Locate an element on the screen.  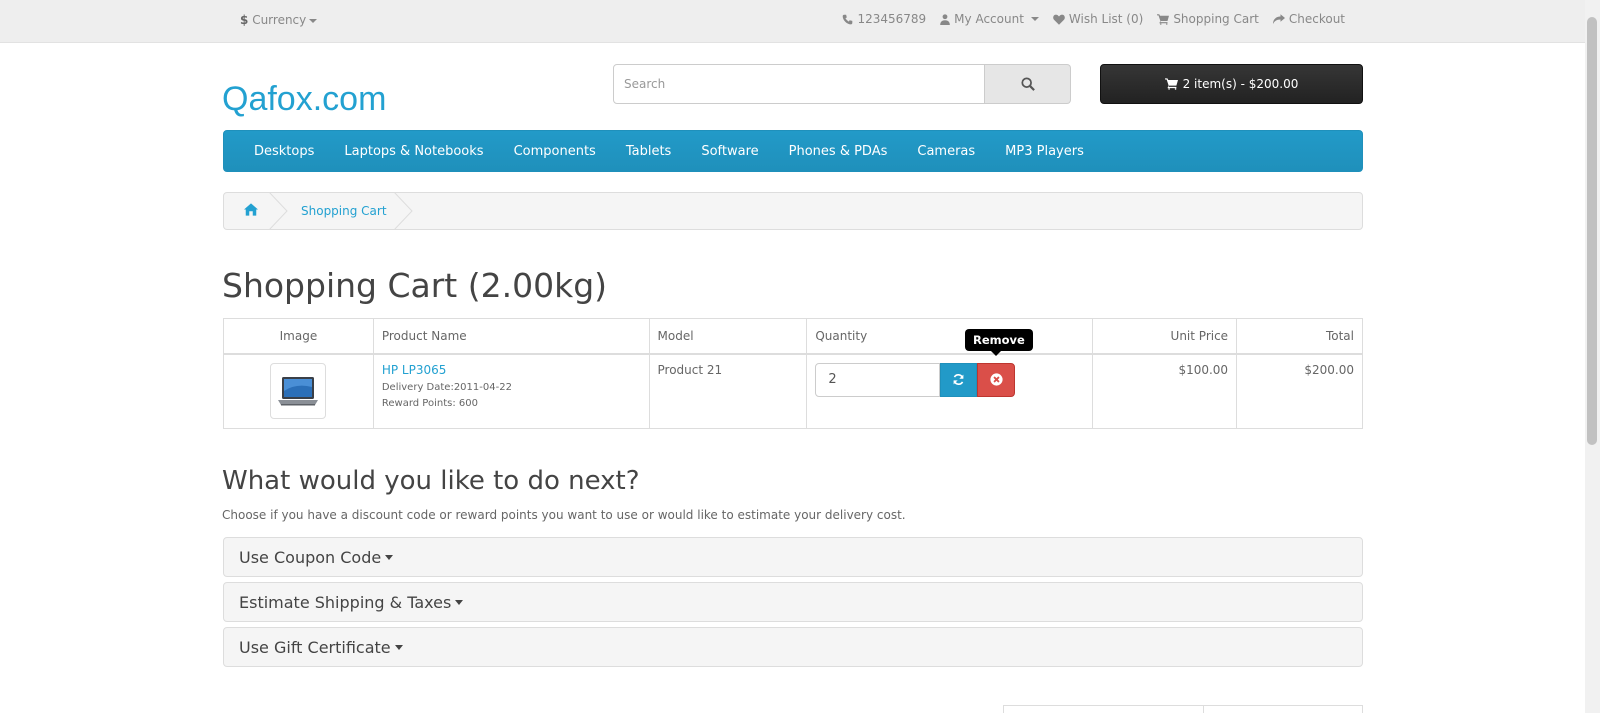
currency-label: Currency is located at coordinates (279, 20).